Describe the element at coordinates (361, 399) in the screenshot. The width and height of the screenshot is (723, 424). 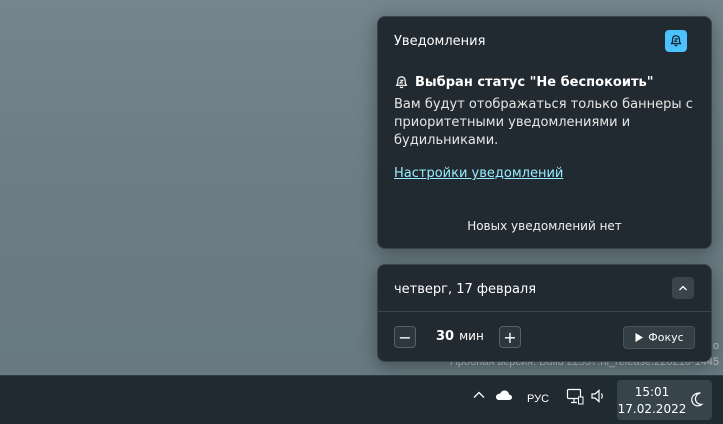
I see `taskbar: РУС 15:01 17.02.2022` at that location.